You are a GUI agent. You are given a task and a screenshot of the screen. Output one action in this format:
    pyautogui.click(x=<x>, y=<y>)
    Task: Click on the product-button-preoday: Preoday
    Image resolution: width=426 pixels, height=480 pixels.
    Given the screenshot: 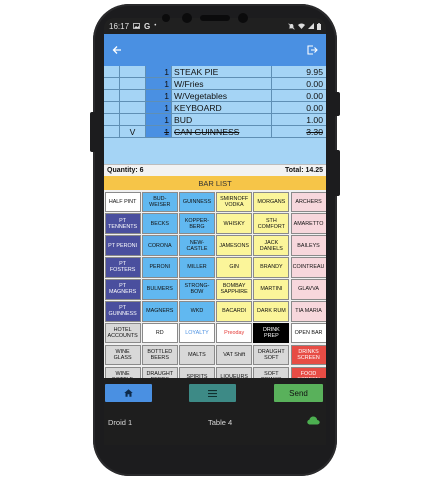 What is the action you would take?
    pyautogui.click(x=234, y=333)
    